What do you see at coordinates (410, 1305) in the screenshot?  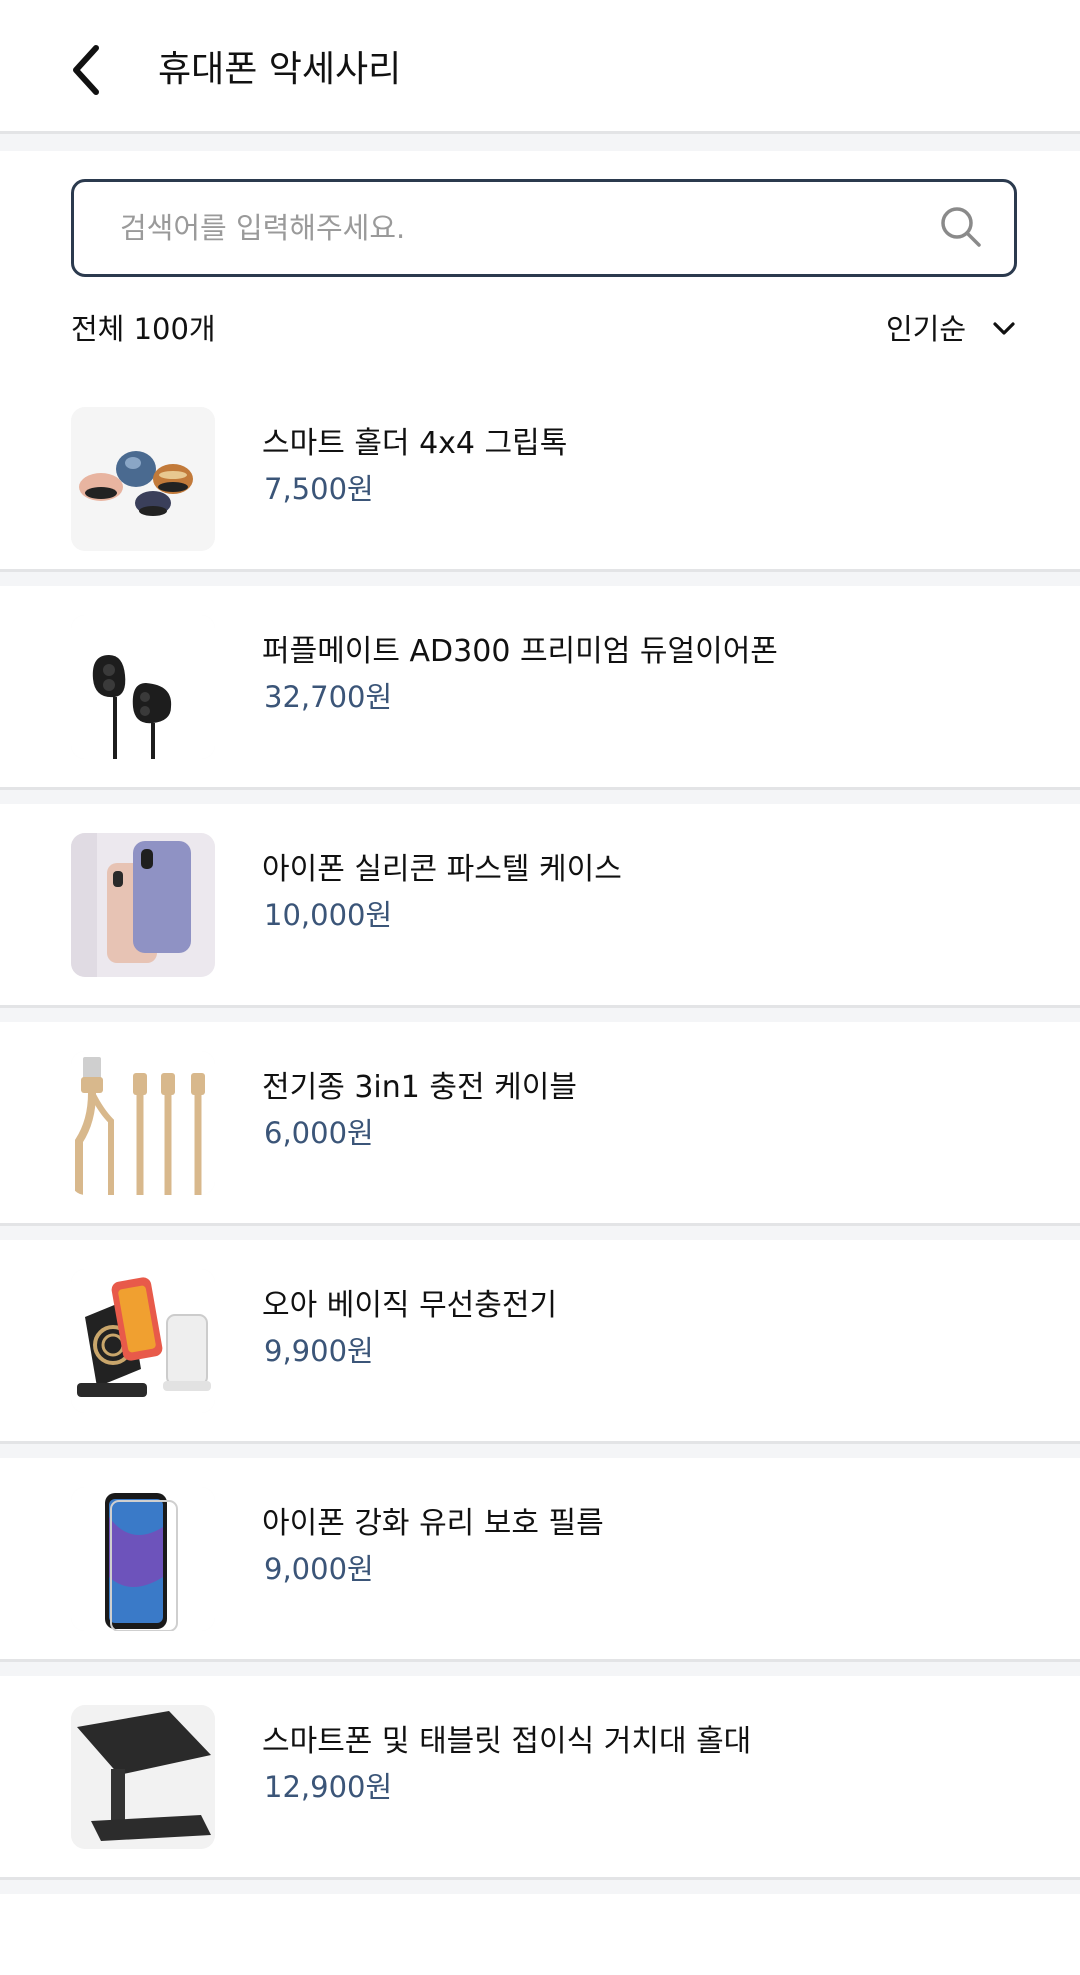 I see `product-name: 오아 베이직 무선충전기` at bounding box center [410, 1305].